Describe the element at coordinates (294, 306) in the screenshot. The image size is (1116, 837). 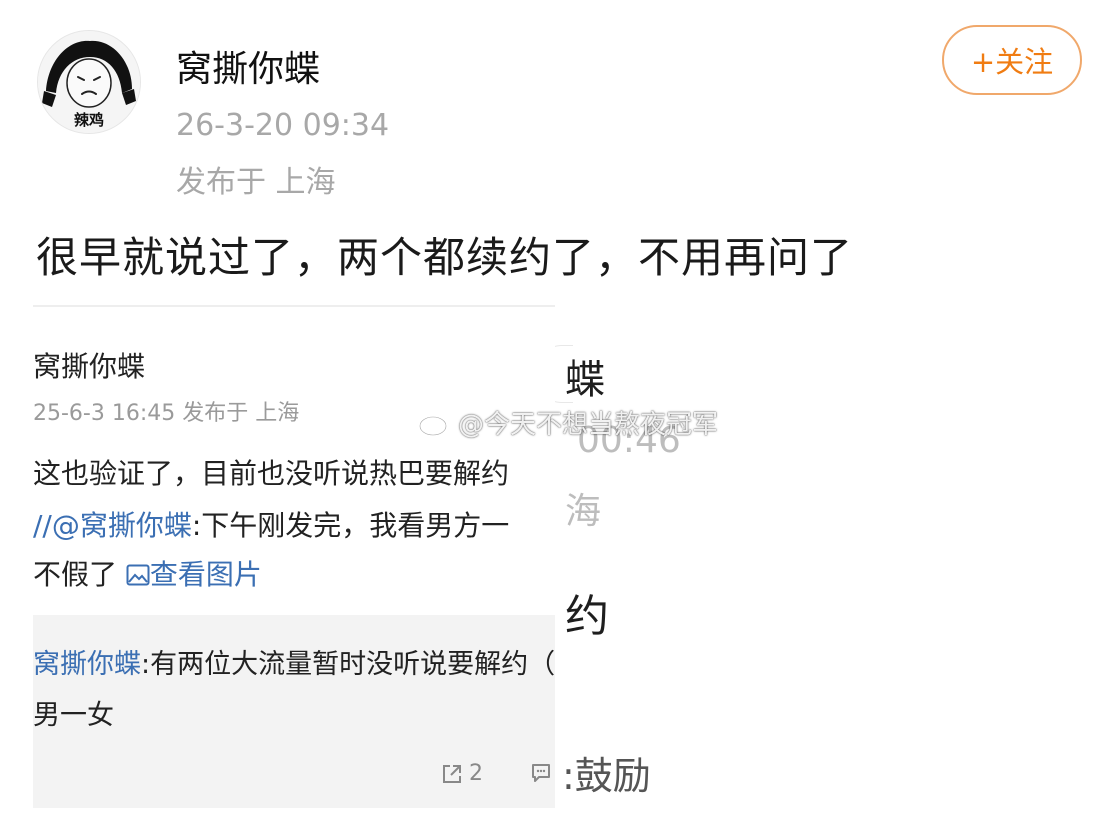
I see `divider` at that location.